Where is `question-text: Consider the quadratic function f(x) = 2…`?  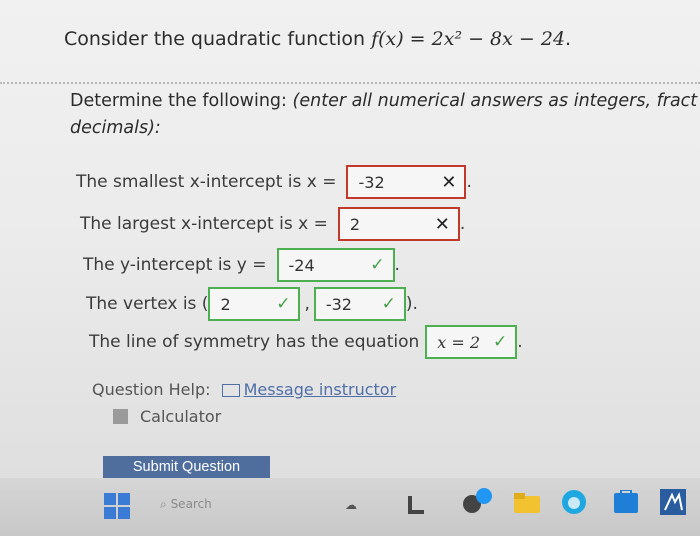
question-text: Consider the quadratic function f(x) = 2… is located at coordinates (317, 39).